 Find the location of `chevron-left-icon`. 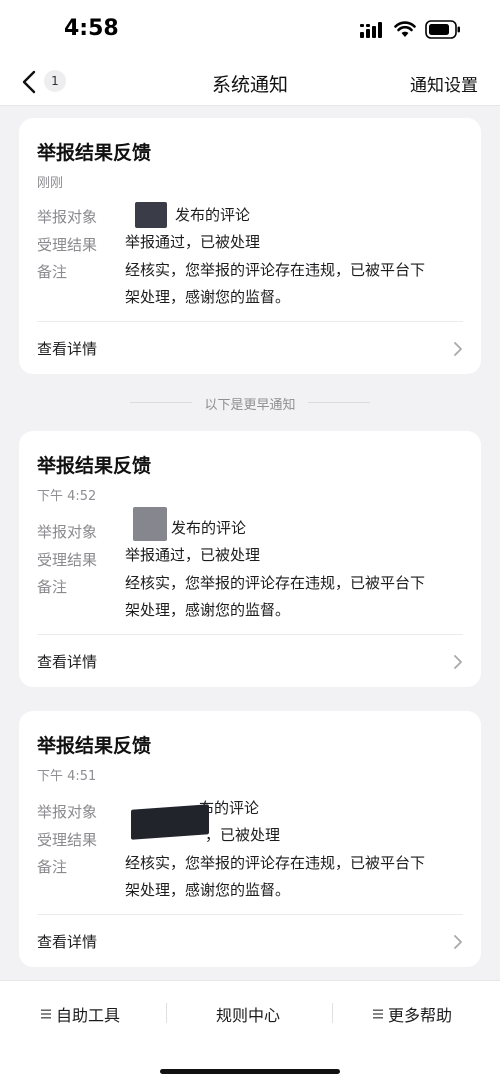

chevron-left-icon is located at coordinates (29, 82).